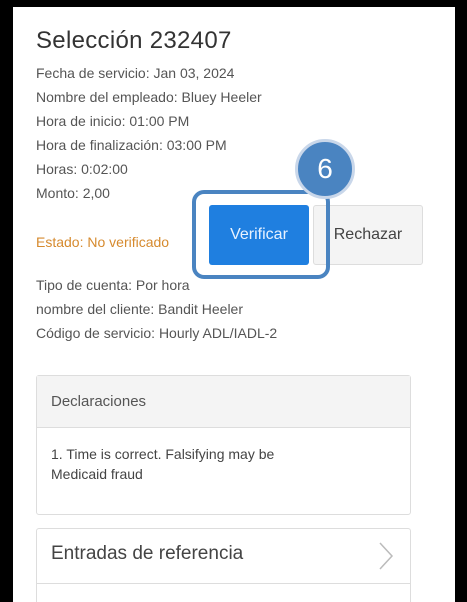 Image resolution: width=467 pixels, height=602 pixels. I want to click on next-row, so click(223, 592).